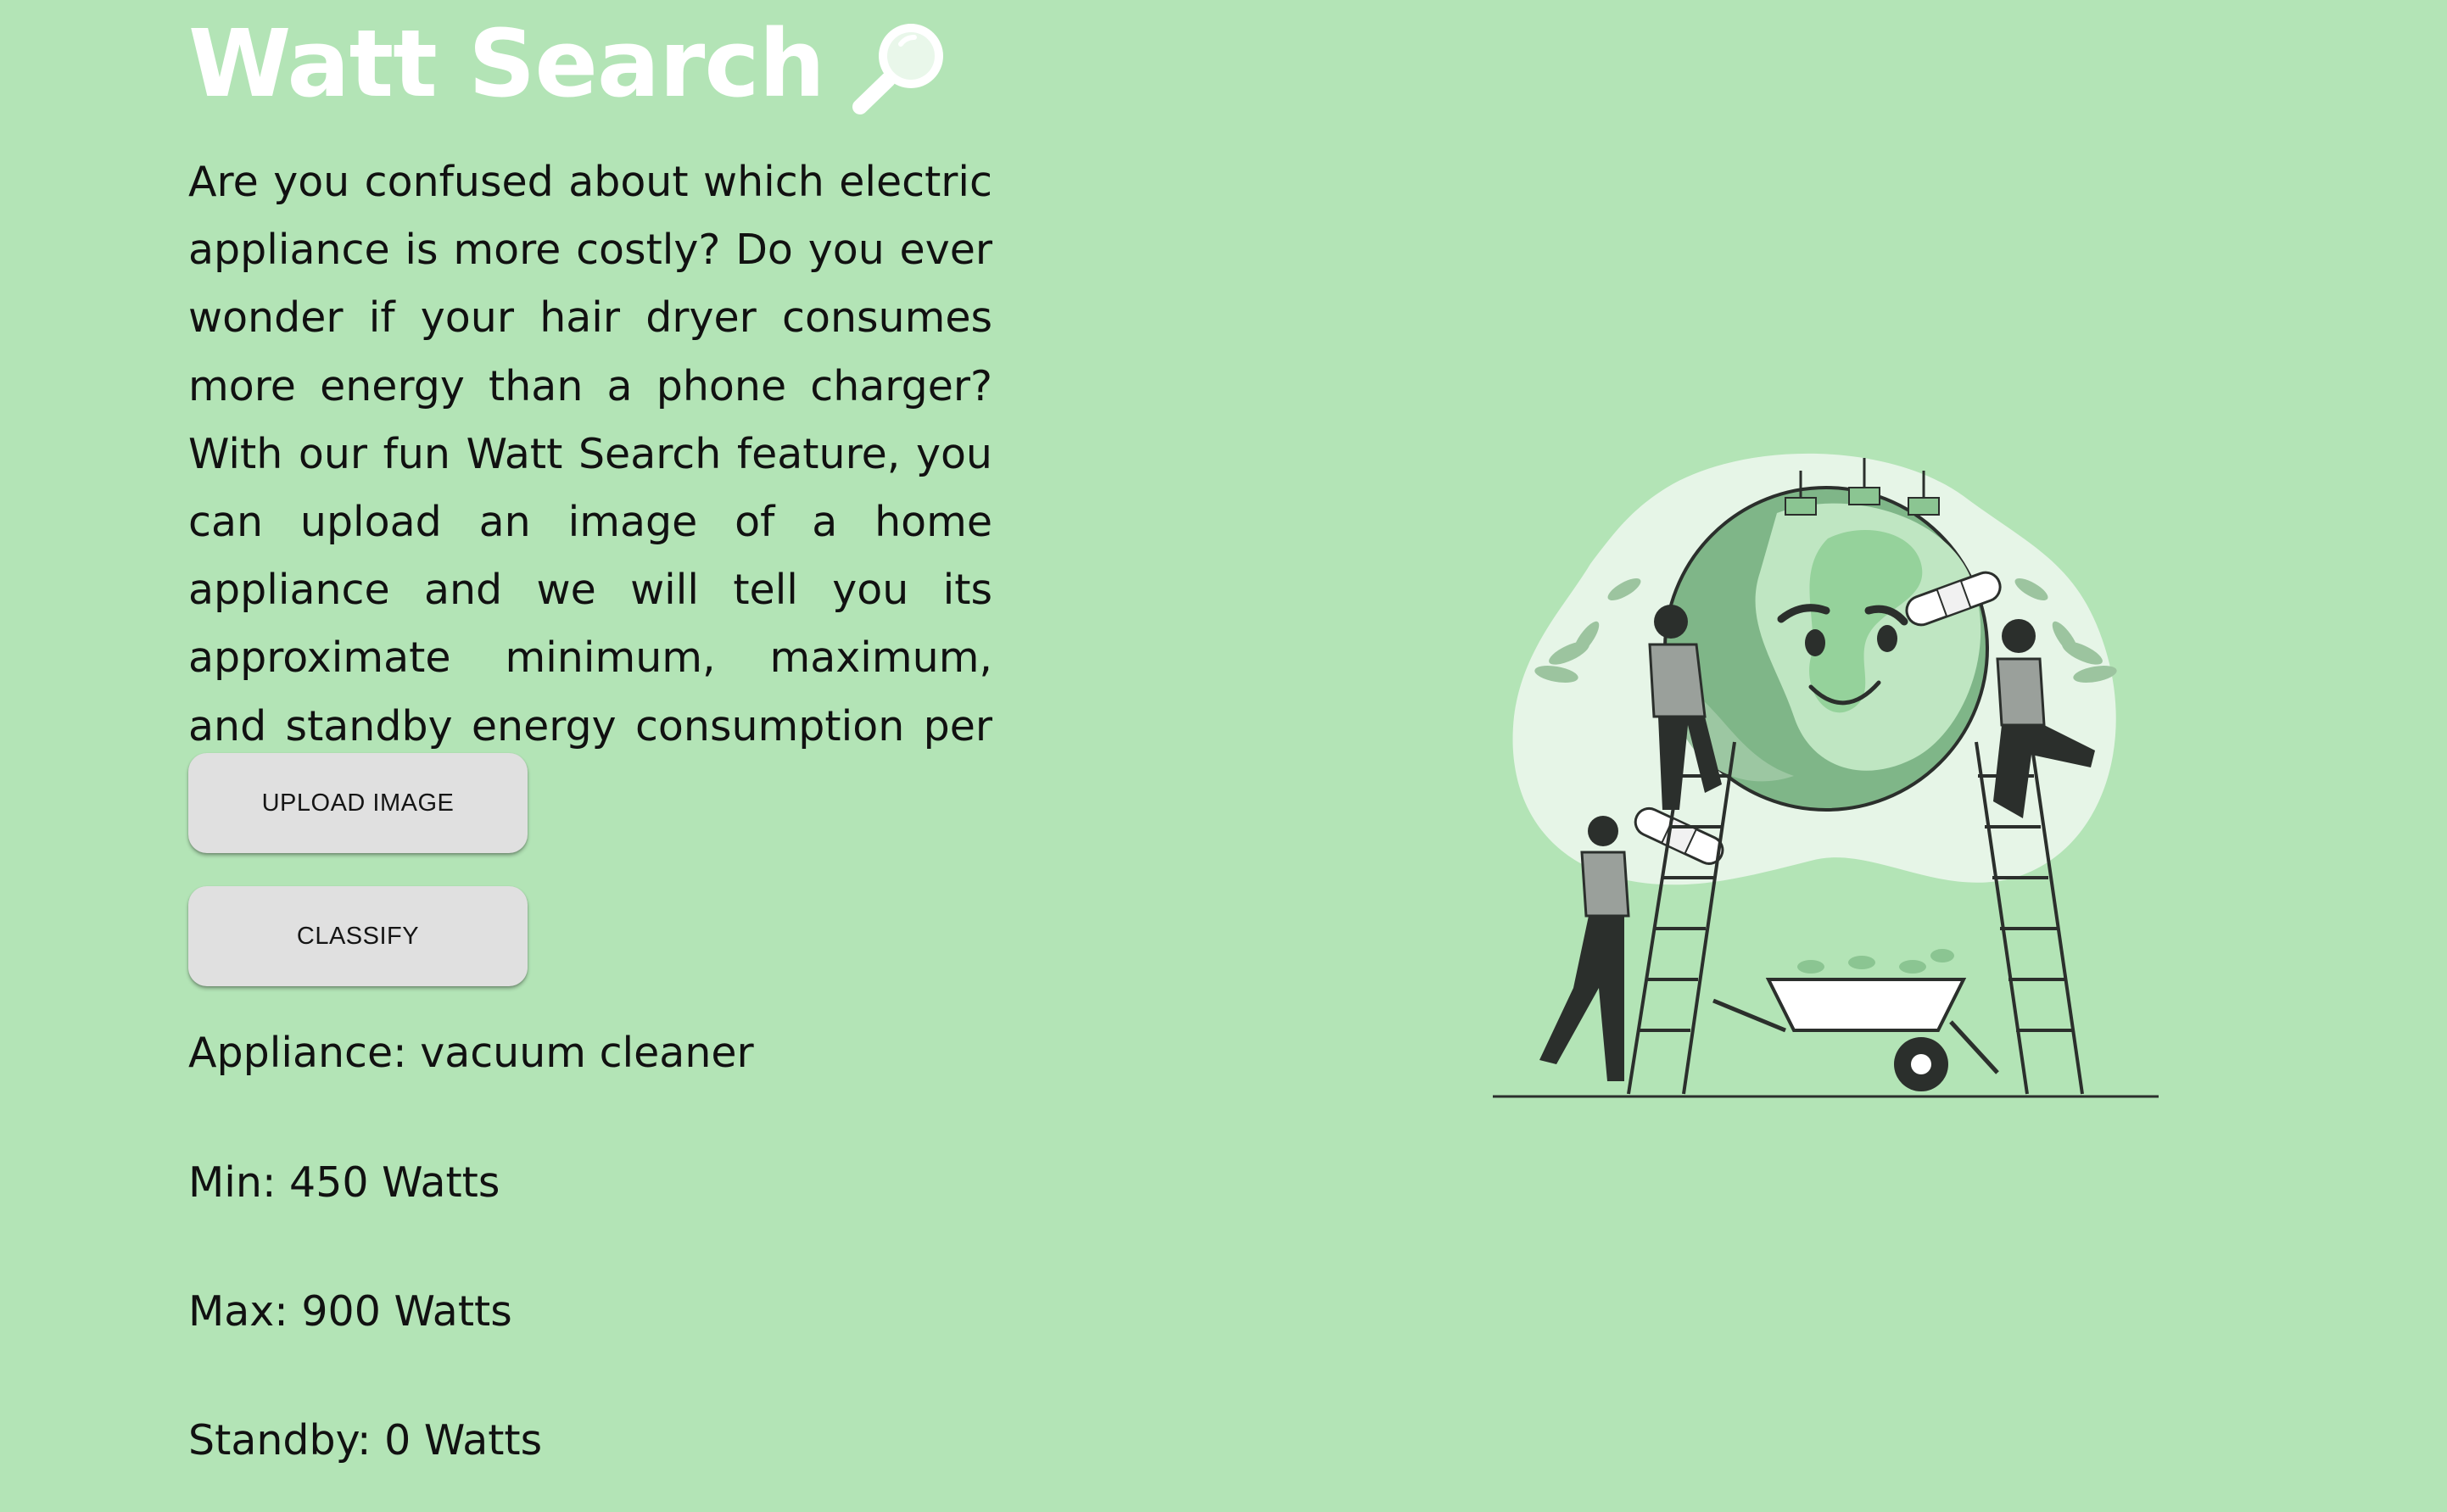  I want to click on result-appliance: Appliance: vacuum cleaner, so click(471, 1053).